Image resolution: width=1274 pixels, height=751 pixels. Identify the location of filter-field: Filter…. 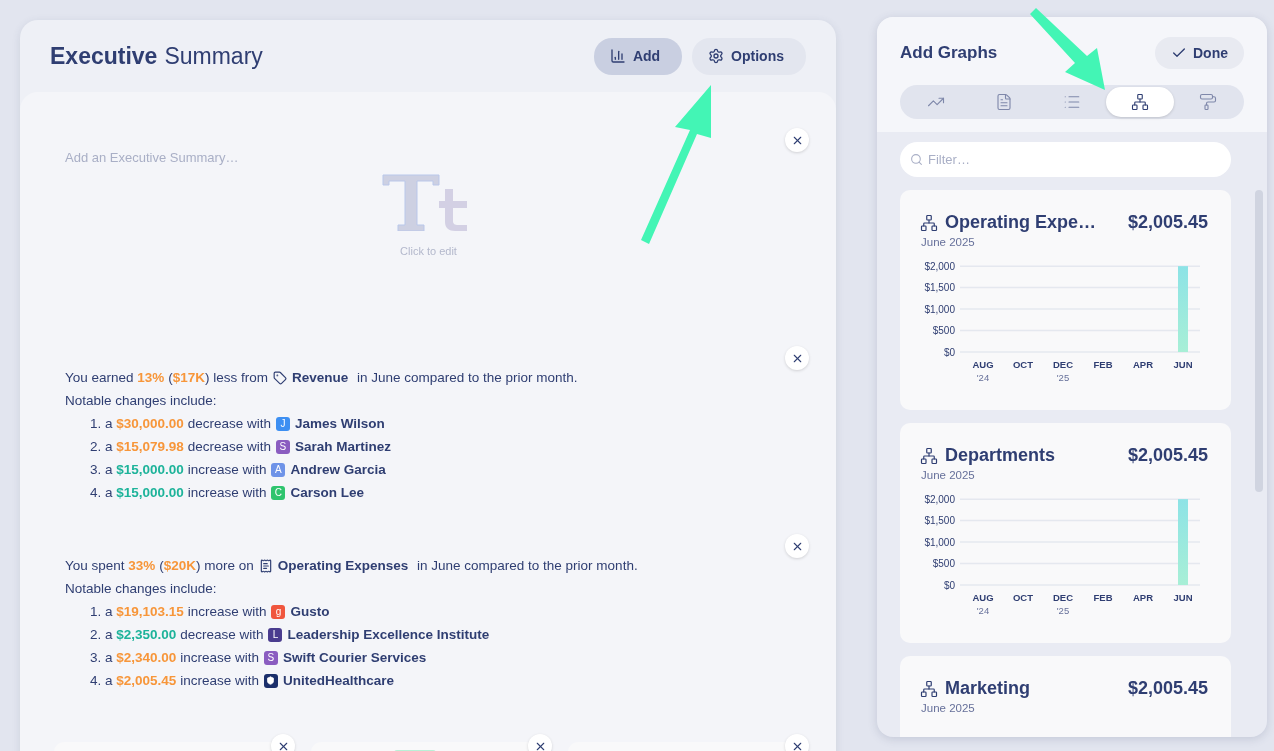
(1065, 159).